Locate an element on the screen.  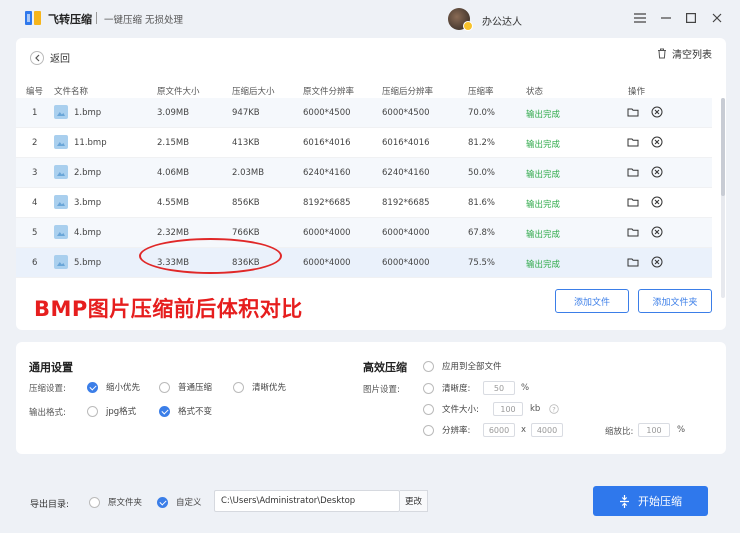
title-separator is located at coordinates (96, 18).